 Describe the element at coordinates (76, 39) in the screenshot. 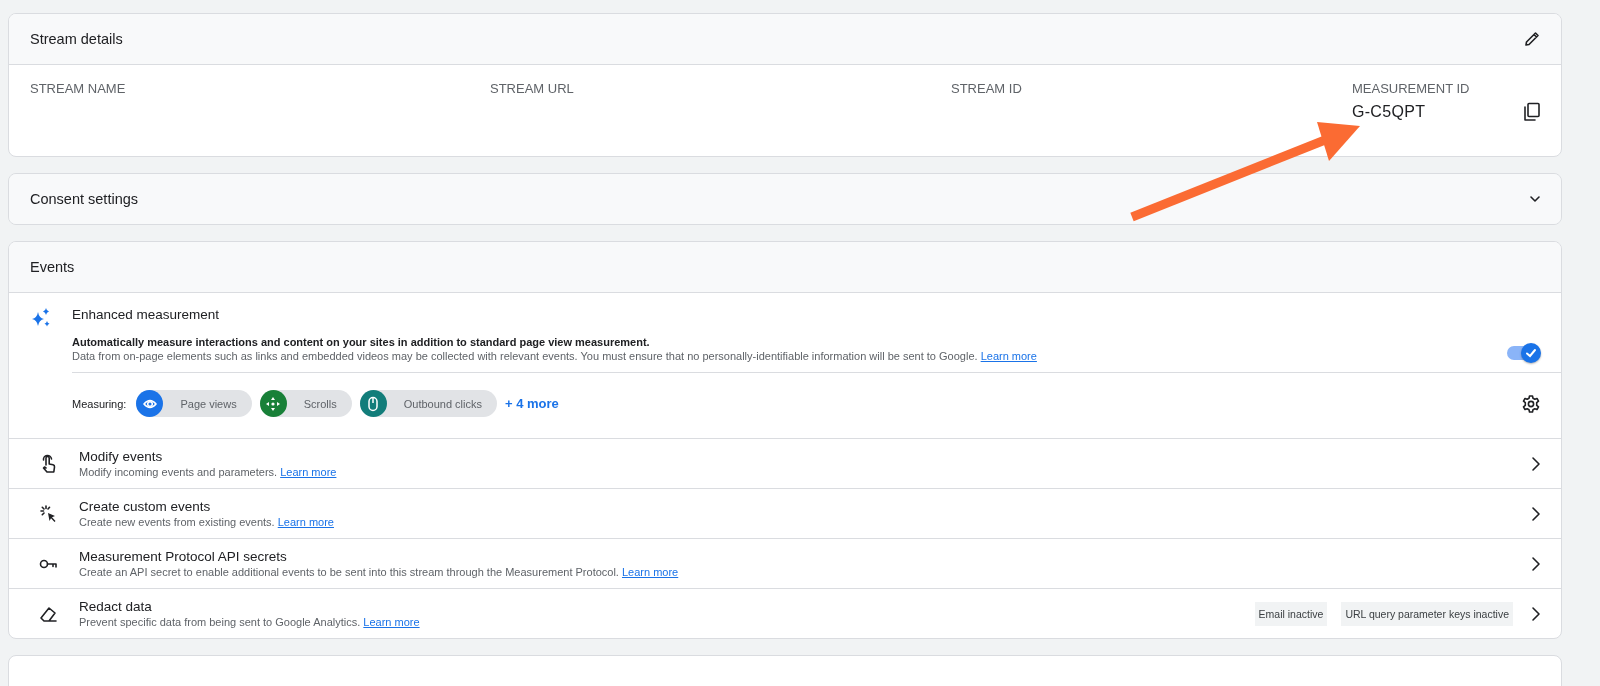

I see `card-title: Stream details` at that location.